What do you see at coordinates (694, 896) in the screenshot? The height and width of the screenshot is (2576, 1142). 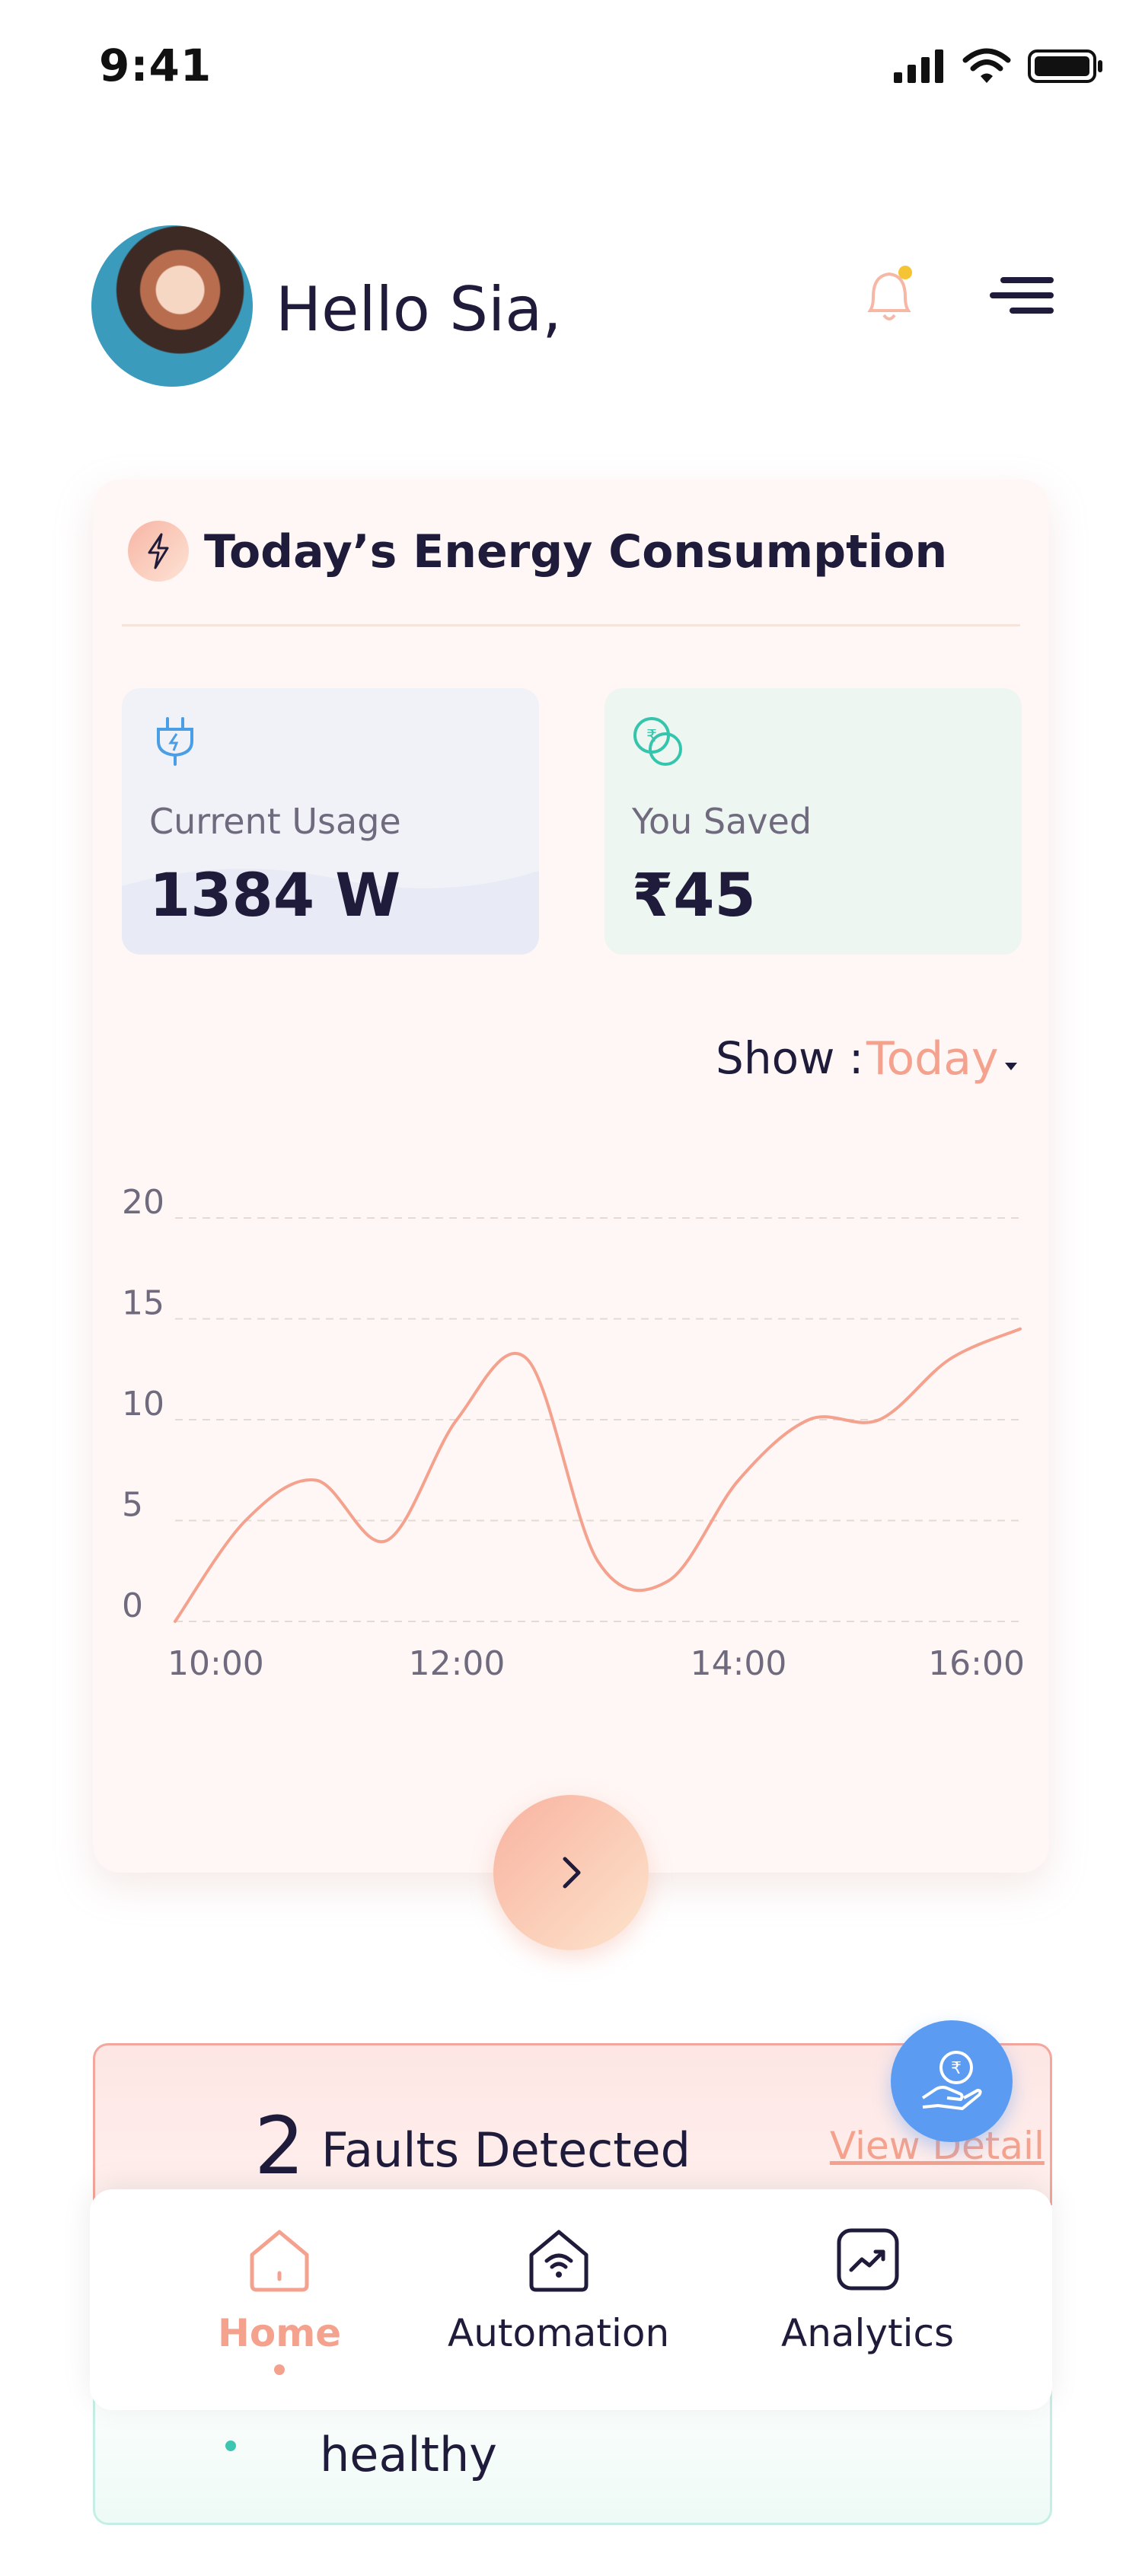 I see `you-saved-value: ₹45` at bounding box center [694, 896].